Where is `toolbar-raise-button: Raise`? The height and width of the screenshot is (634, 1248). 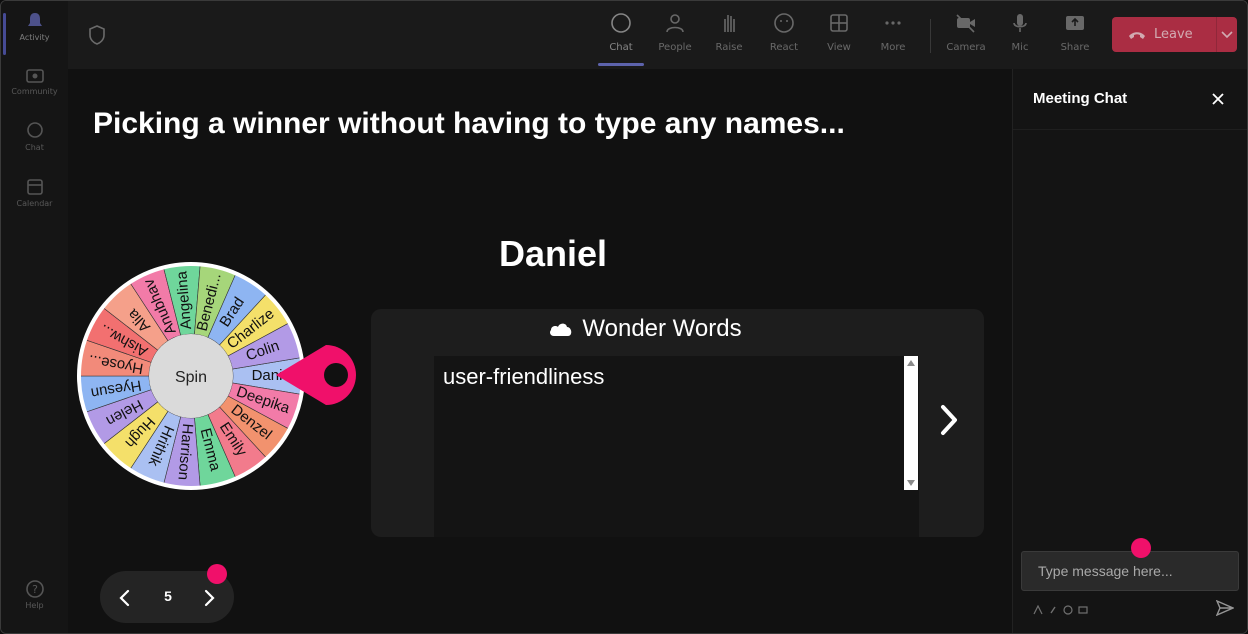 toolbar-raise-button: Raise is located at coordinates (729, 32).